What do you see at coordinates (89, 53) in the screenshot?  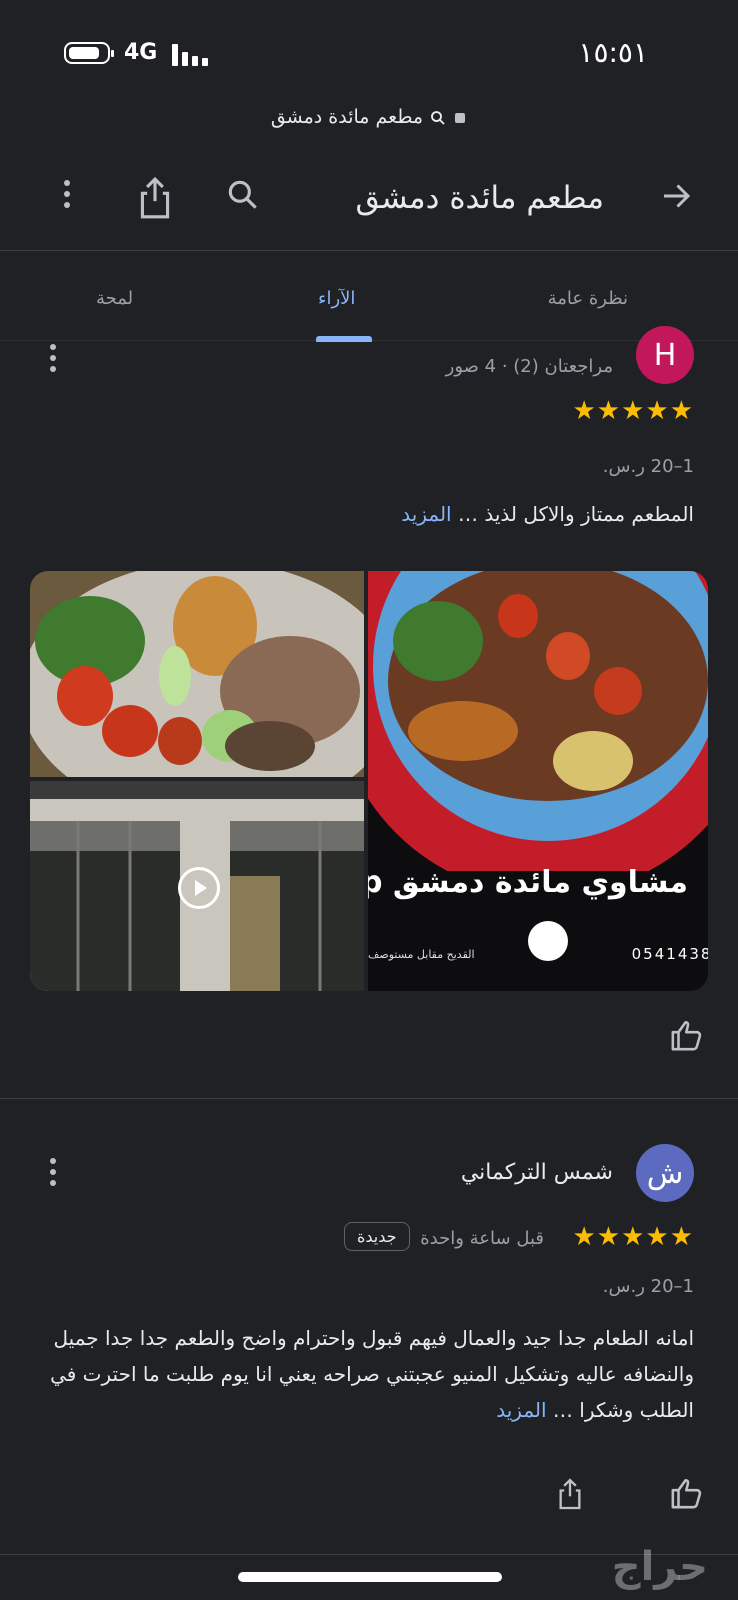 I see `battery-icon` at bounding box center [89, 53].